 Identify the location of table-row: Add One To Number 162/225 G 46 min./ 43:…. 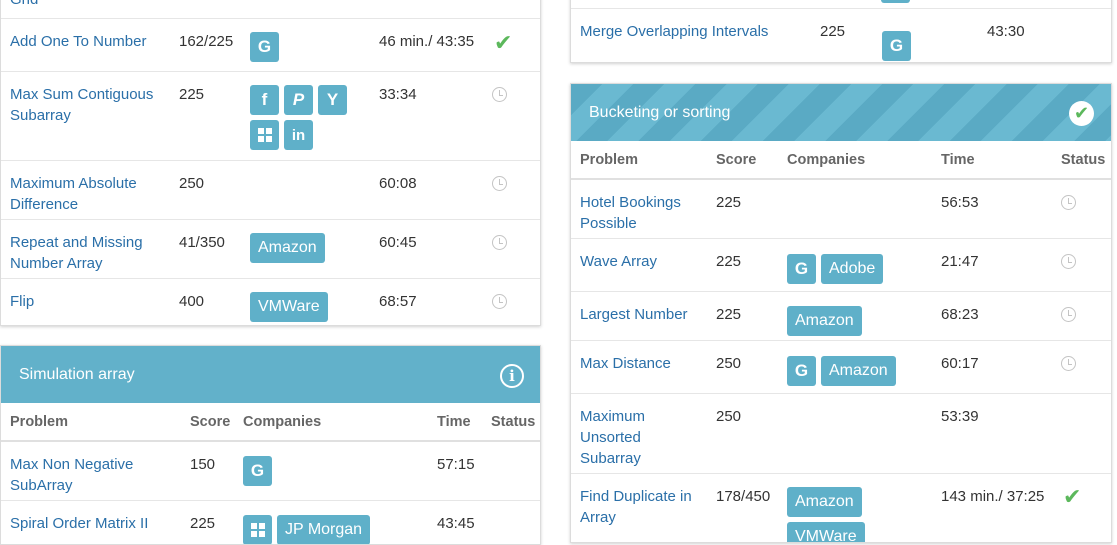
(270, 45).